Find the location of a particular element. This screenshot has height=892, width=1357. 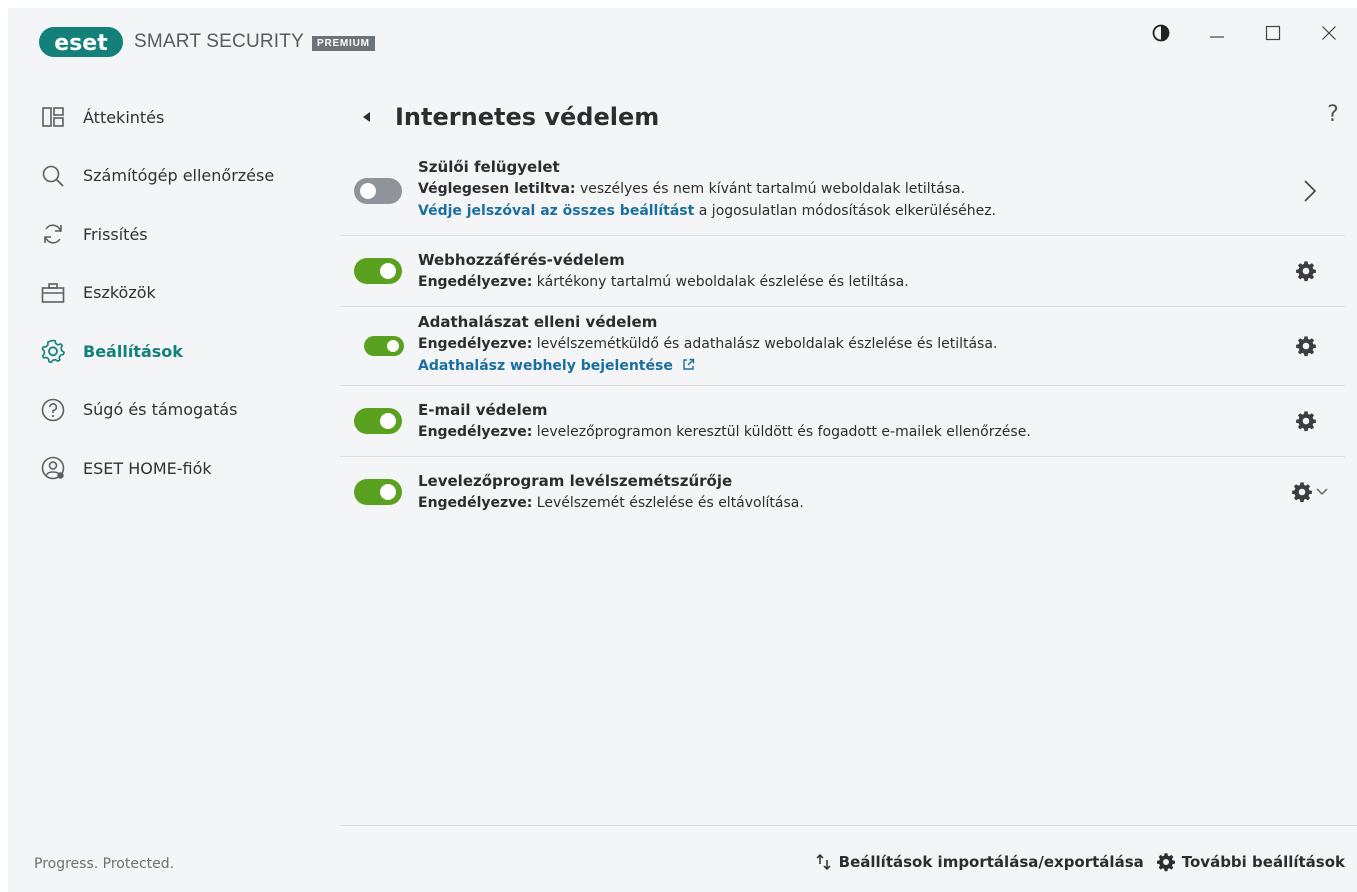

contrast-icon is located at coordinates (1161, 33).